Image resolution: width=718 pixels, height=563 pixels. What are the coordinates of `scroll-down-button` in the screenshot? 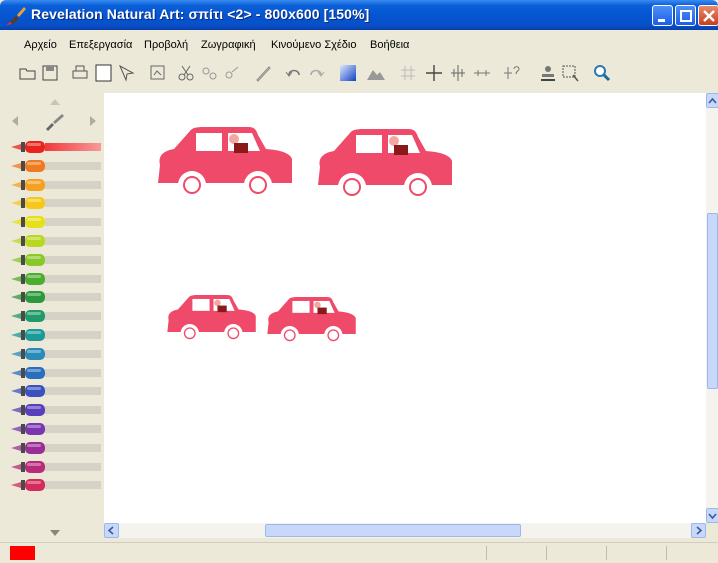 It's located at (712, 515).